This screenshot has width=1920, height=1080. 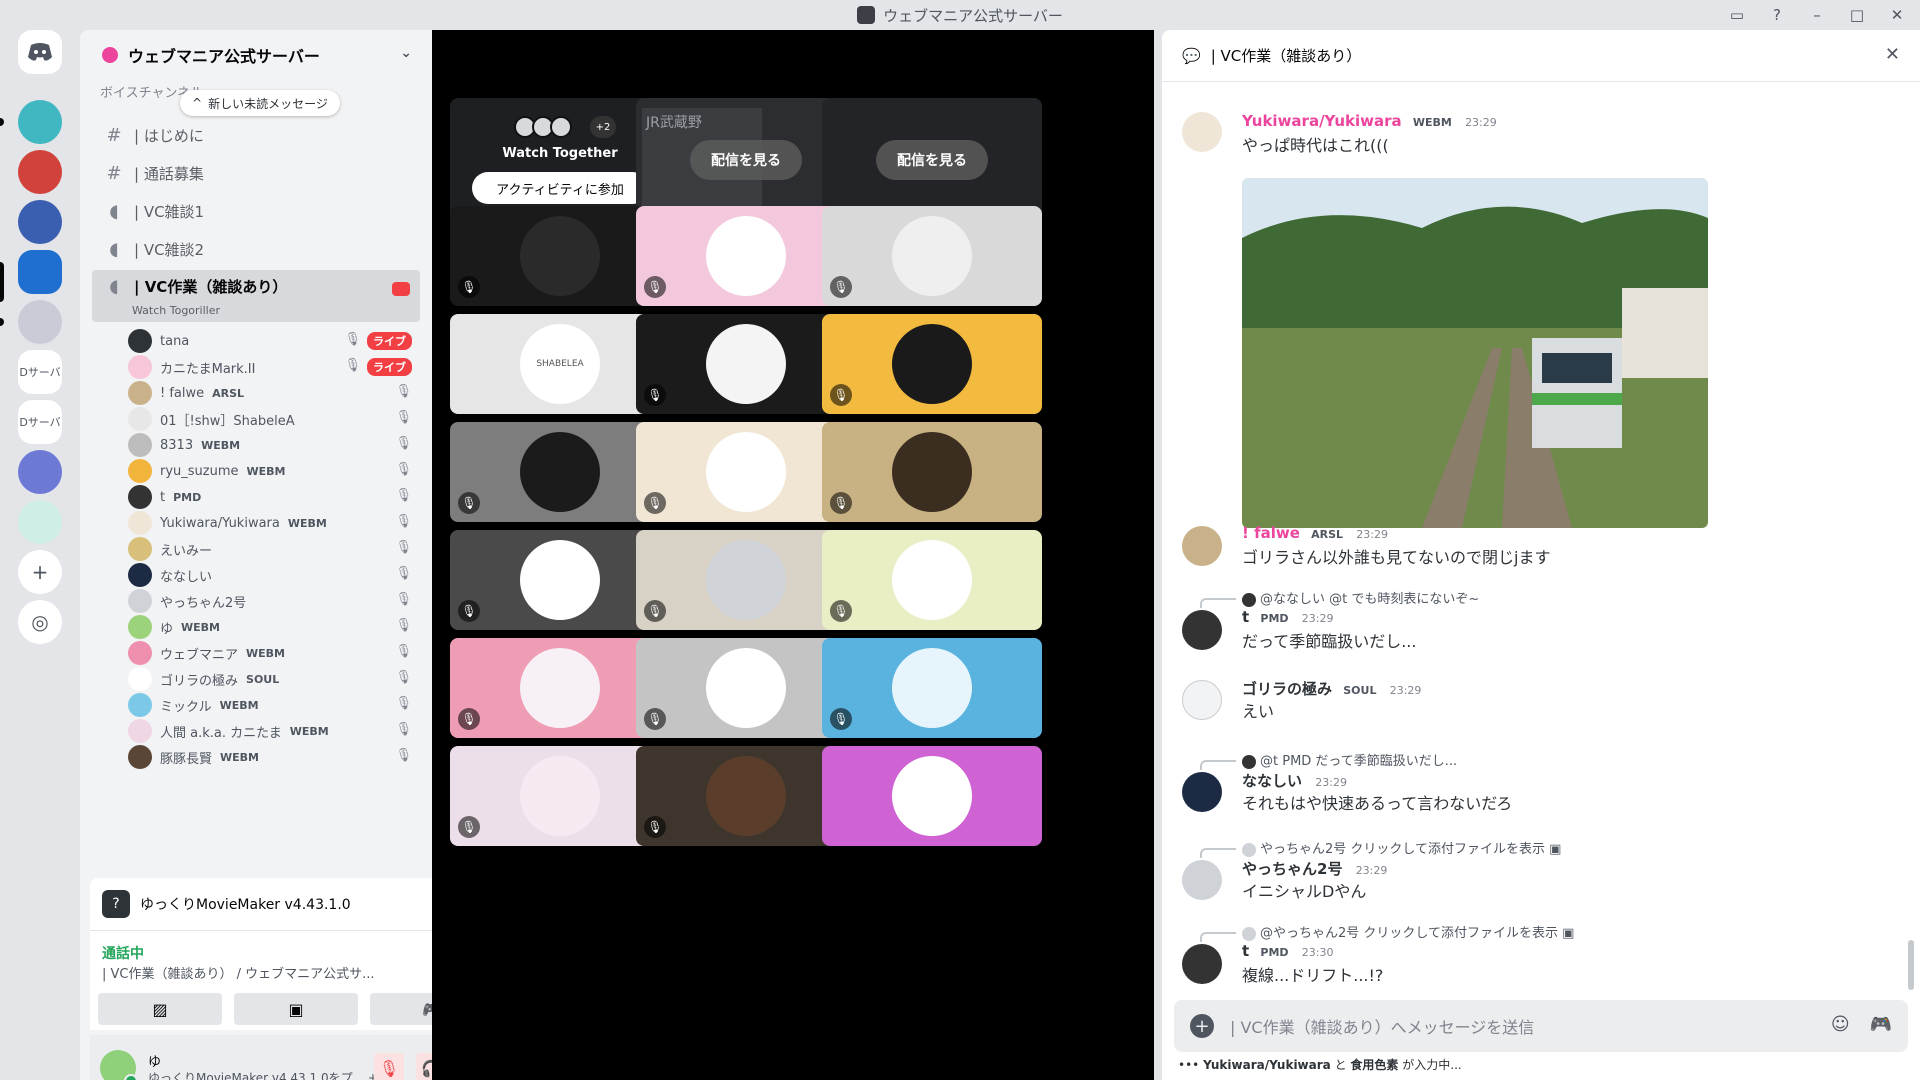 I want to click on discover-icon: ◎, so click(x=40, y=622).